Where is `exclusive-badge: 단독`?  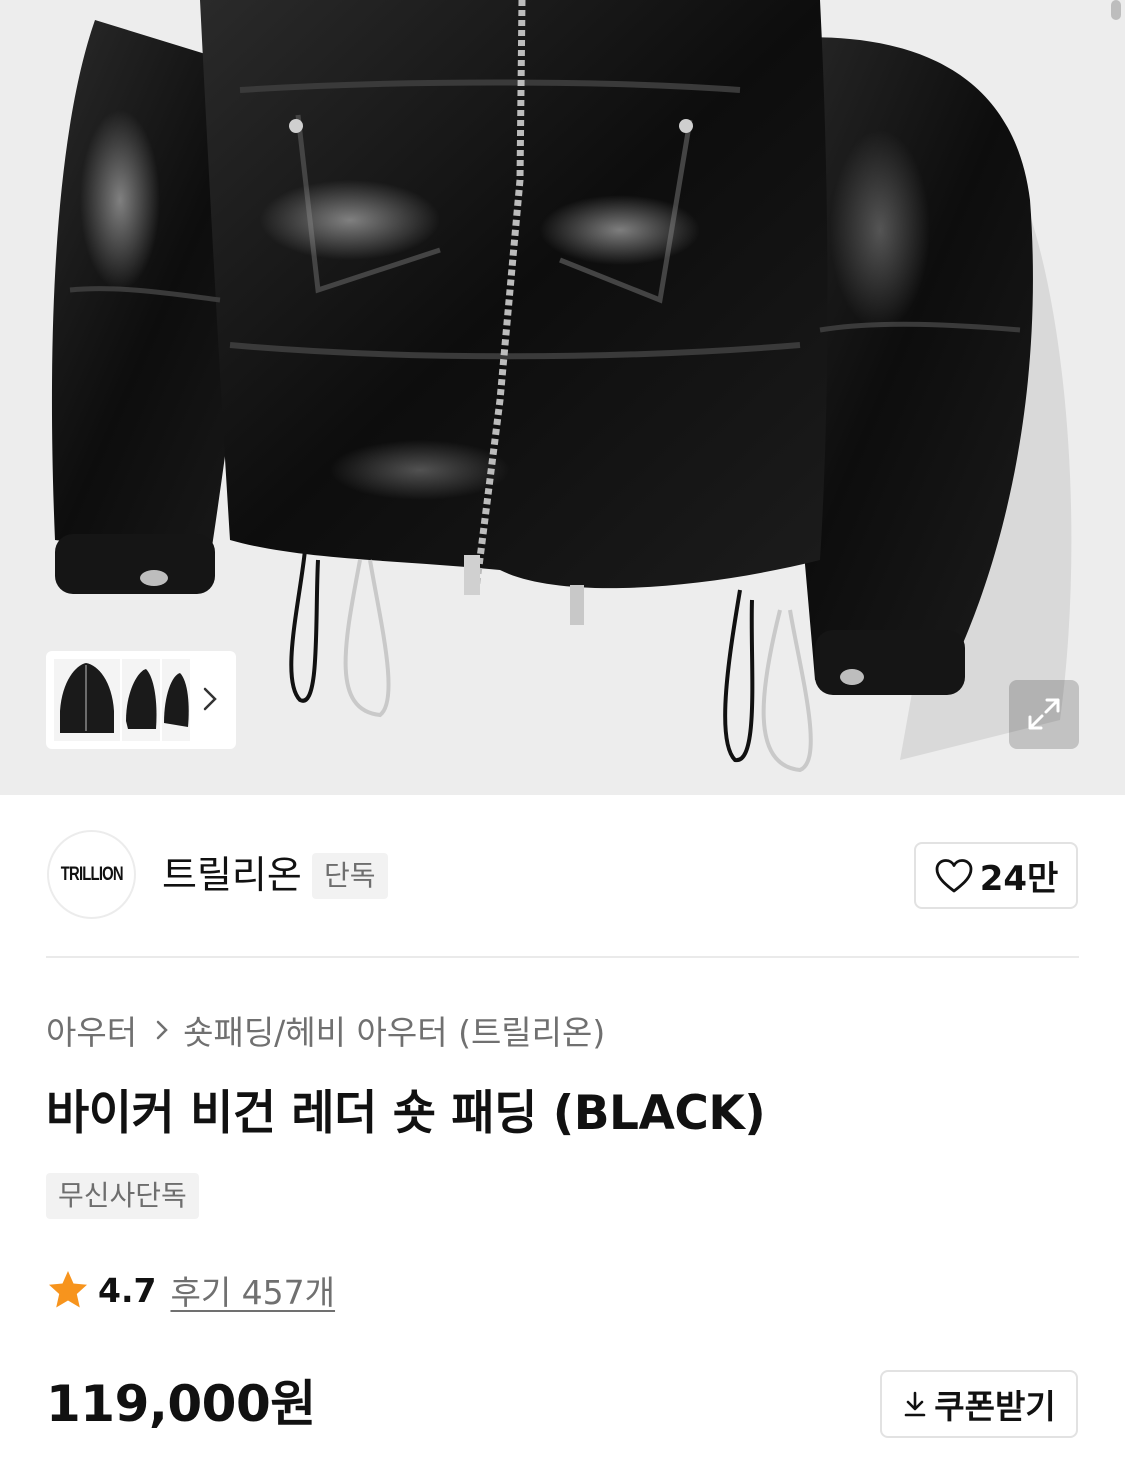 exclusive-badge: 단독 is located at coordinates (350, 876).